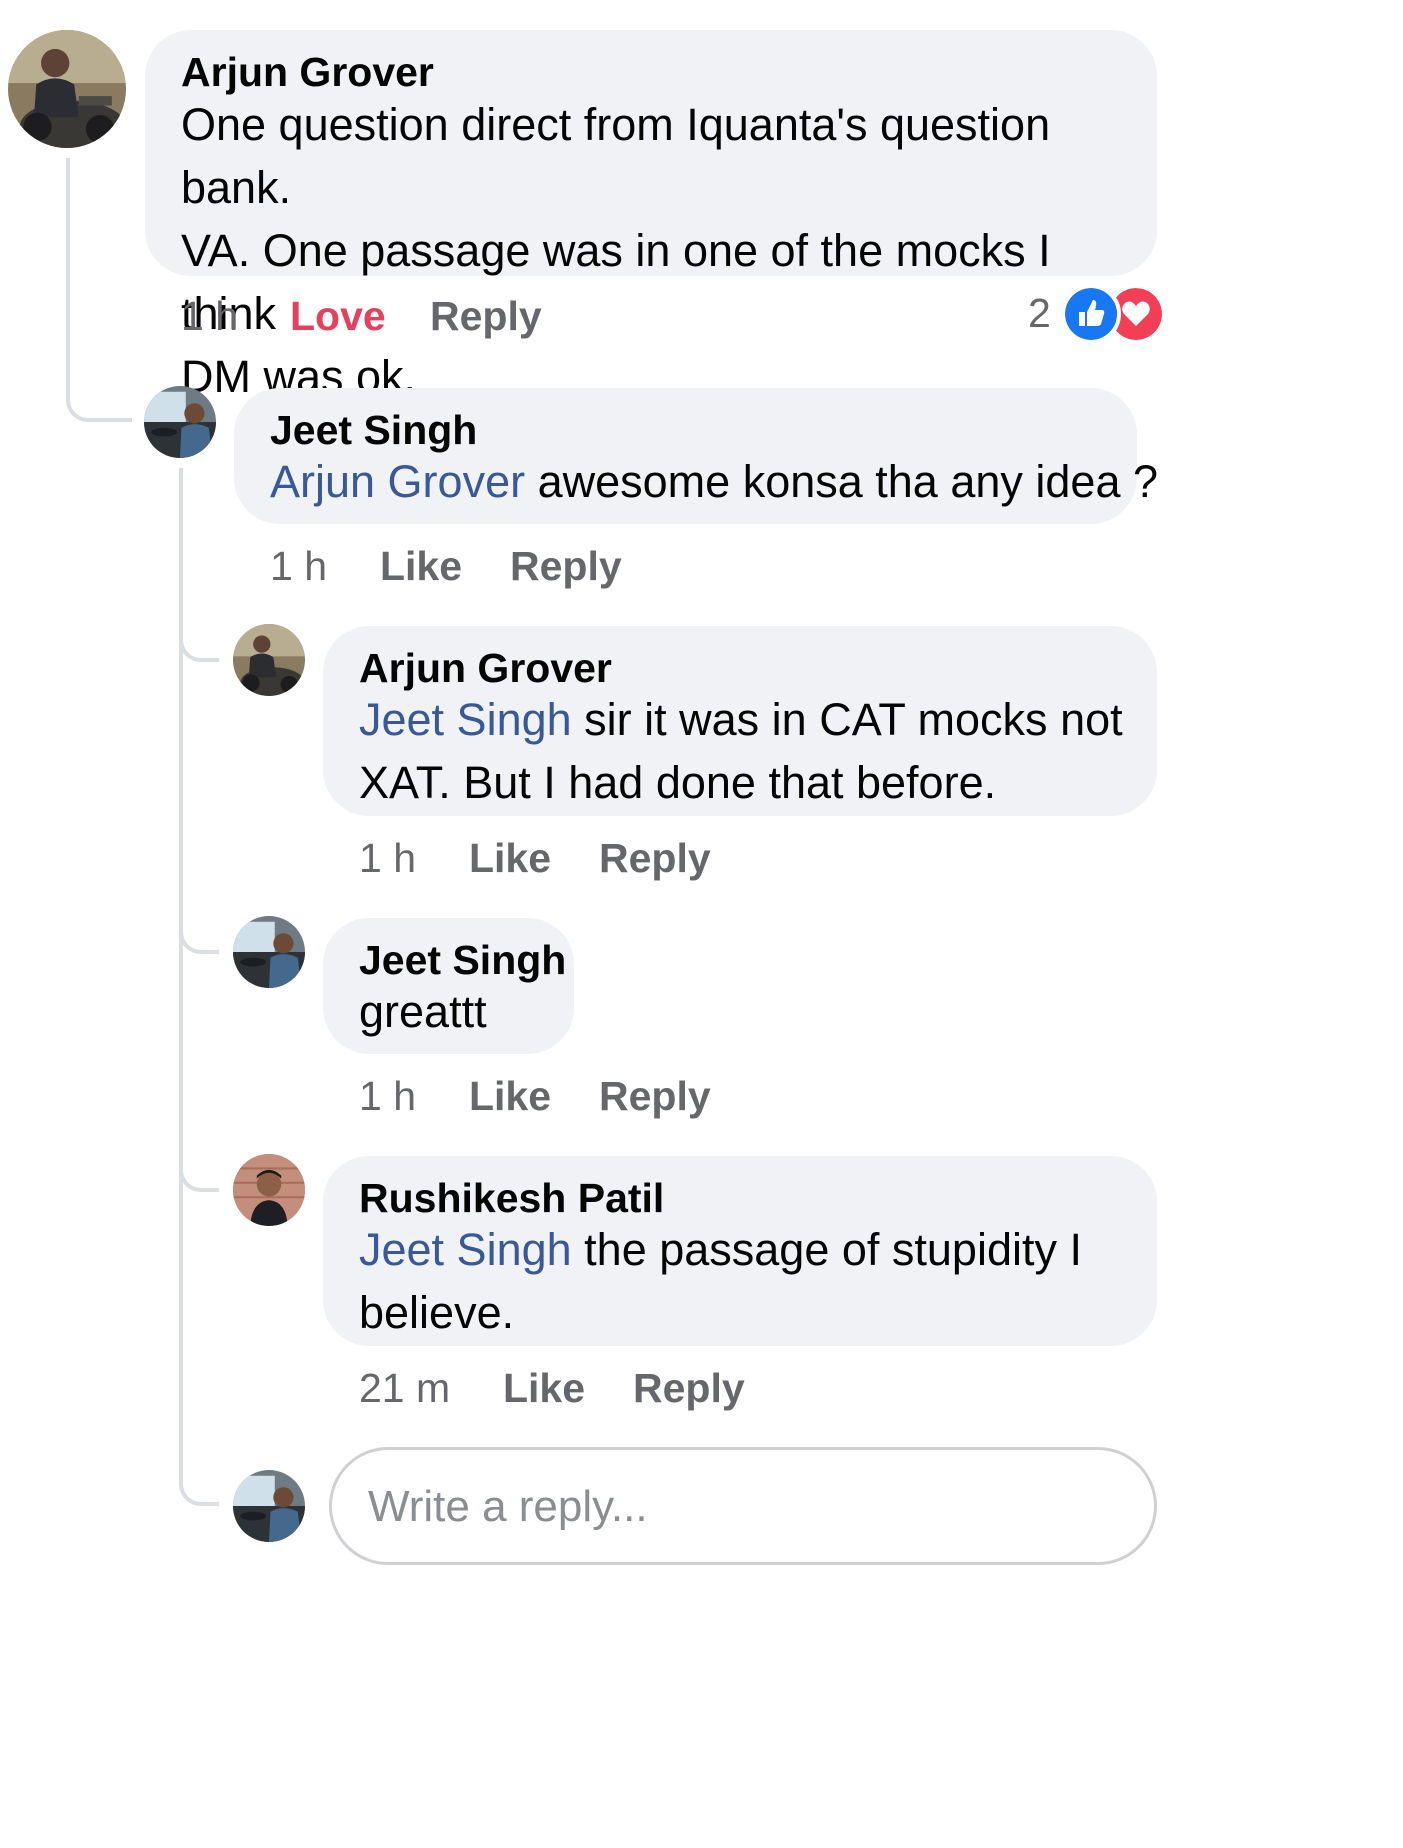 The width and height of the screenshot is (1403, 1848). What do you see at coordinates (338, 316) in the screenshot?
I see `love-reaction-button: Love` at bounding box center [338, 316].